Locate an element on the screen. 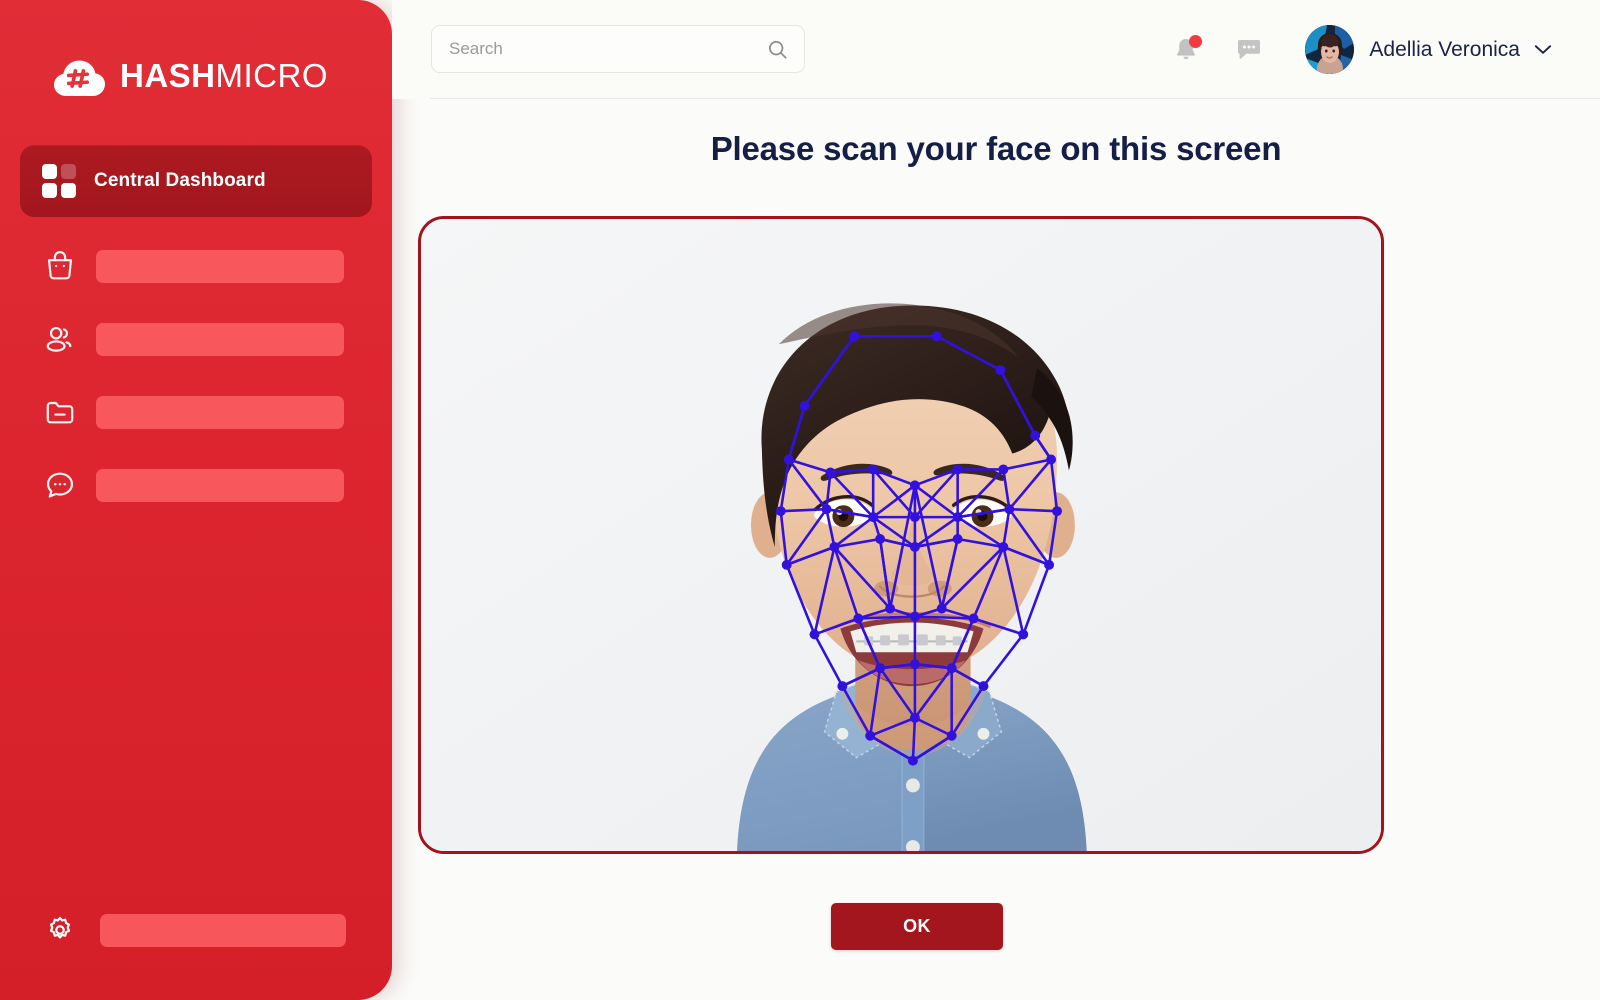 This screenshot has width=1600, height=1000. notification-badge is located at coordinates (1196, 41).